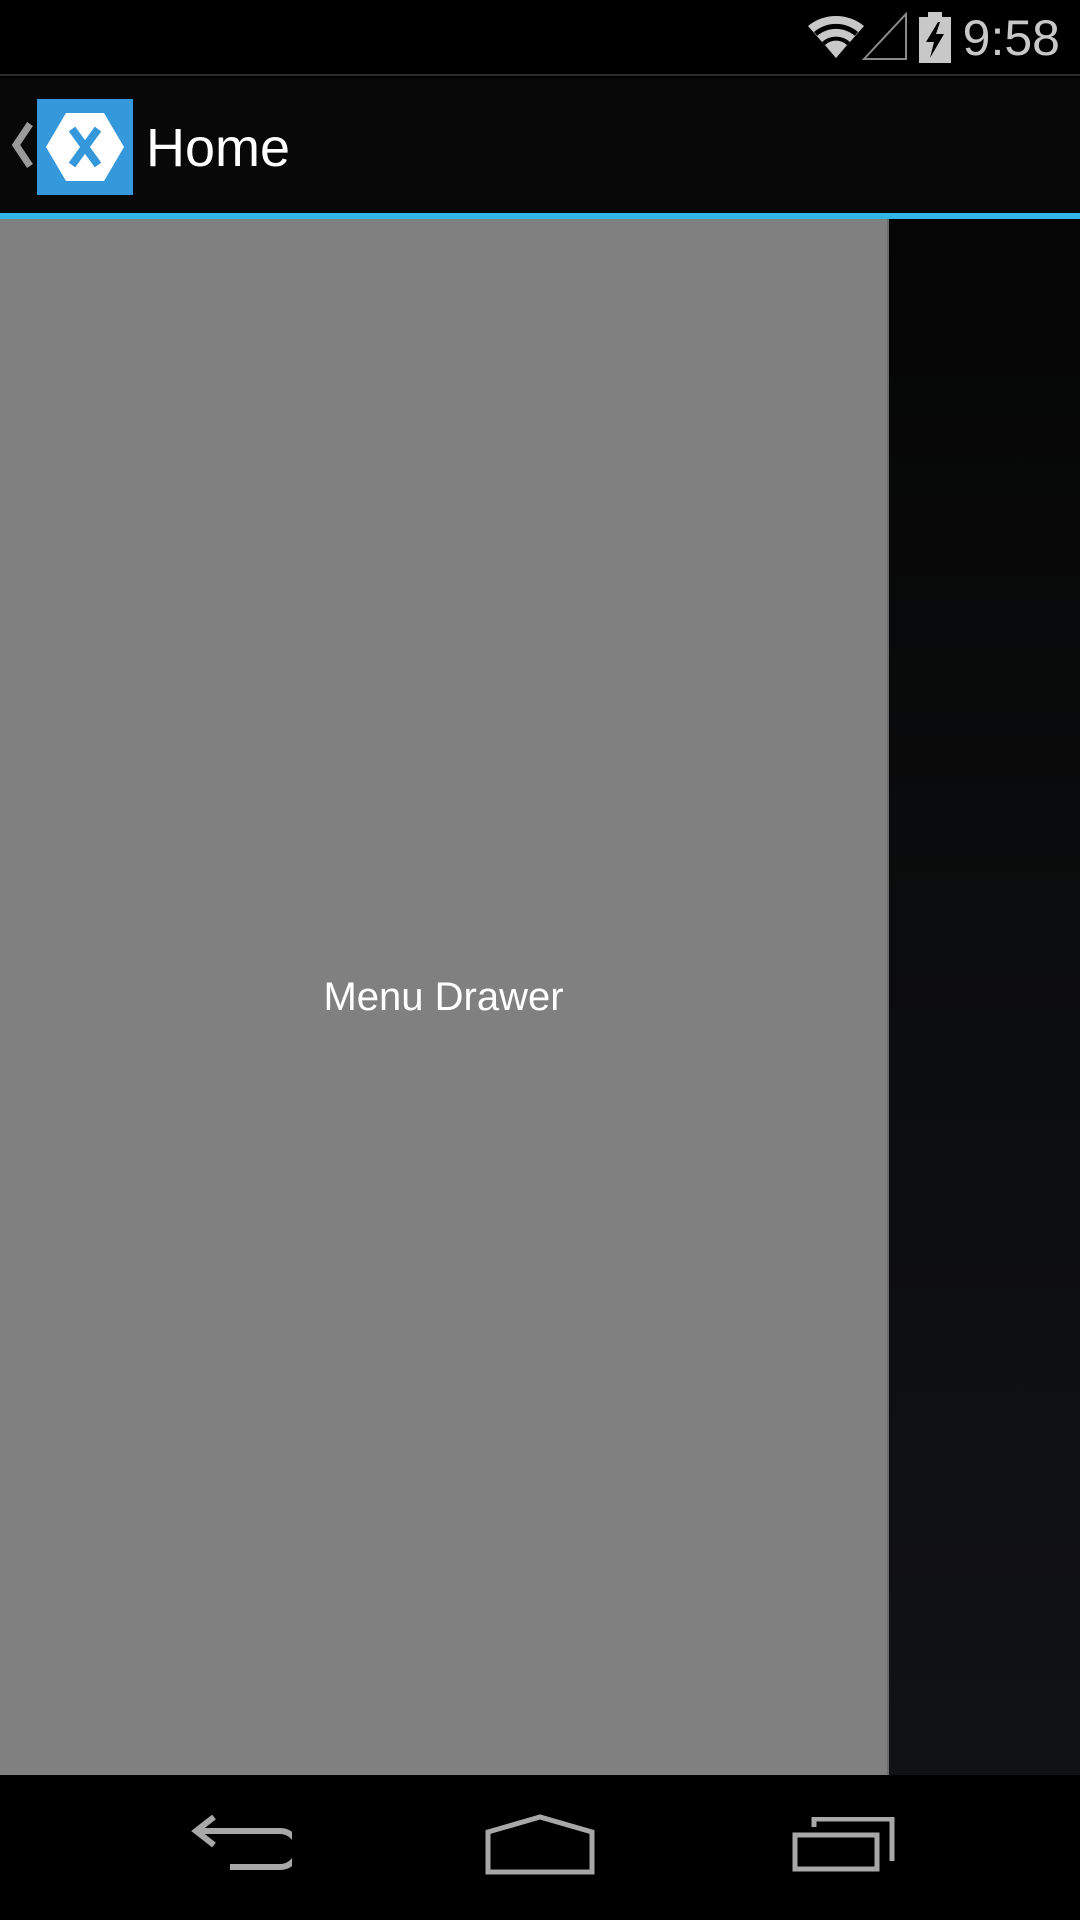 The image size is (1080, 1920). I want to click on recents-icon, so click(844, 1847).